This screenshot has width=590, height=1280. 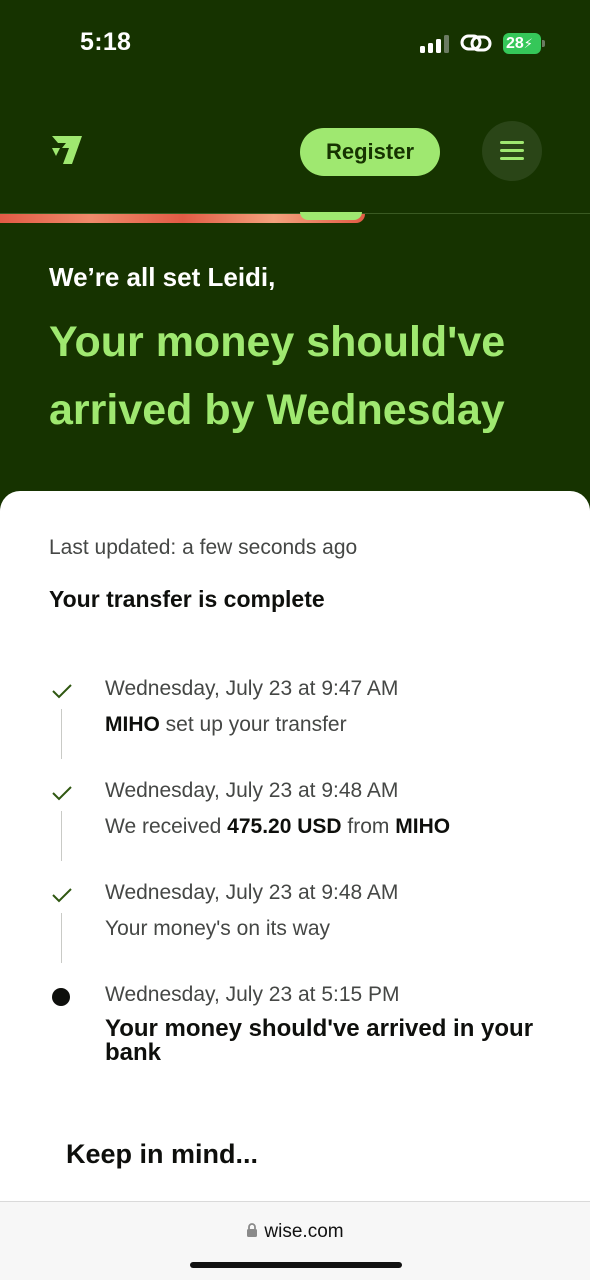 What do you see at coordinates (253, 724) in the screenshot?
I see `step-text: set up your transfer` at bounding box center [253, 724].